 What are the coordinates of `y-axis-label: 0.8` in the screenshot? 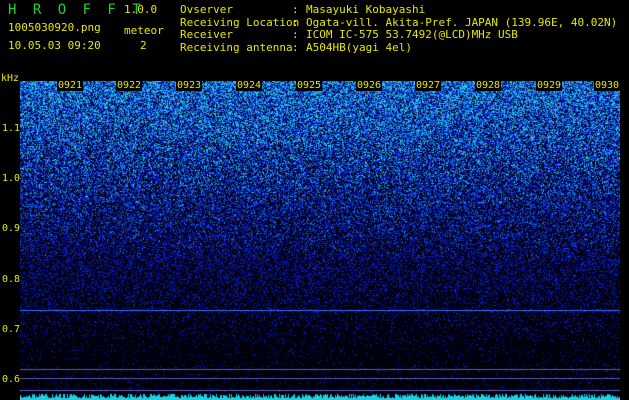 It's located at (11, 279).